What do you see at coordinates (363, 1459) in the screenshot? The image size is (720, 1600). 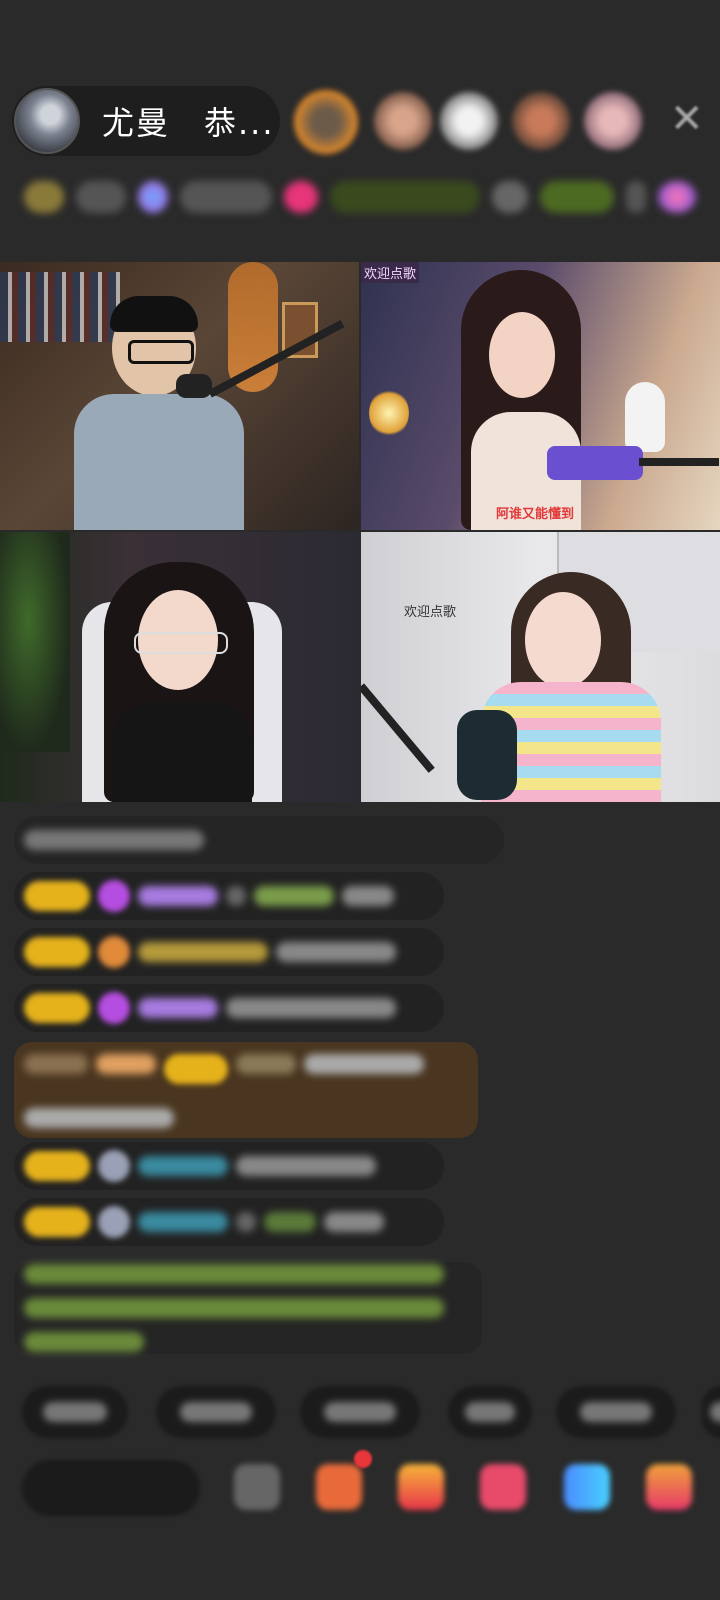 I see `notification-dot` at bounding box center [363, 1459].